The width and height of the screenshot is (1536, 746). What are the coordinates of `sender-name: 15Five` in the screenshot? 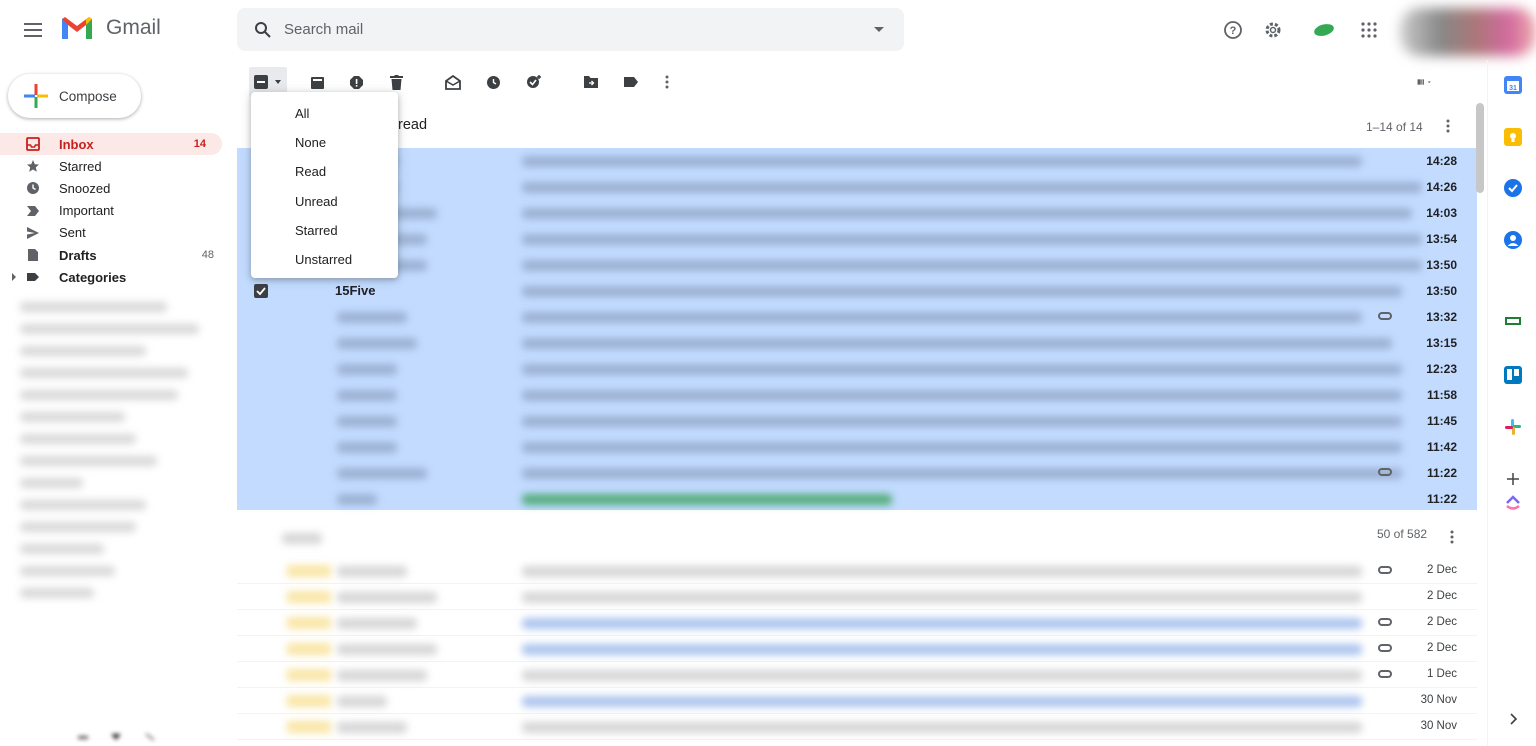 It's located at (355, 290).